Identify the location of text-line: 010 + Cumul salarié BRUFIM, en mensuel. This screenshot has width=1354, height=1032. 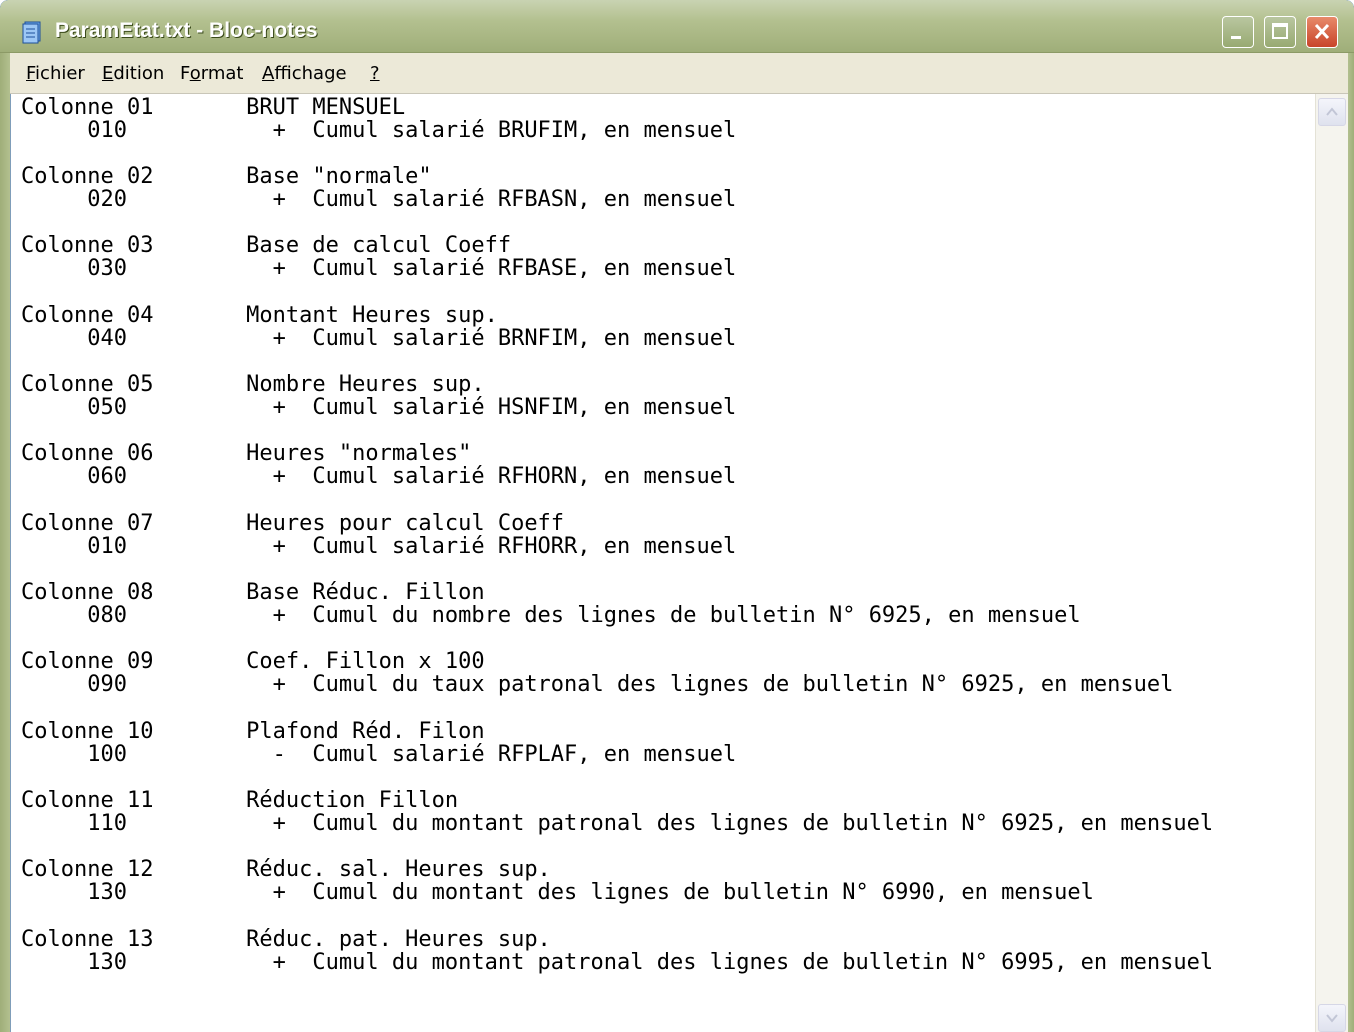
(379, 130).